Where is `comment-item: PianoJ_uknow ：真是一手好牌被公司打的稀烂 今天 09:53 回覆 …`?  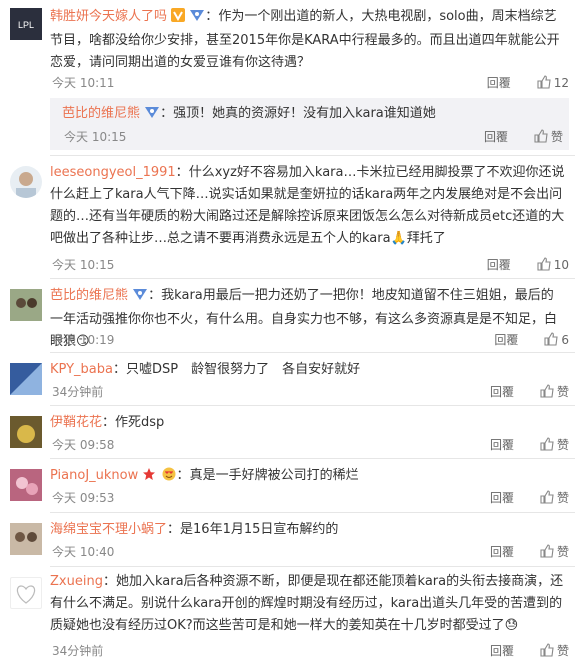 comment-item: PianoJ_uknow ：真是一手好牌被公司打的稀烂 今天 09:53 回覆 … is located at coordinates (287, 485).